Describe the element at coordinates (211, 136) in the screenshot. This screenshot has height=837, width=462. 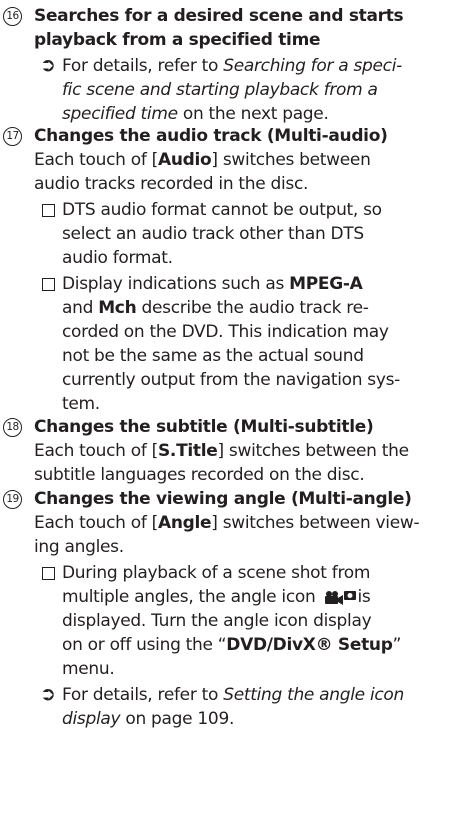
I see `item-heading: Changes the audio track (Multi-audio)` at that location.